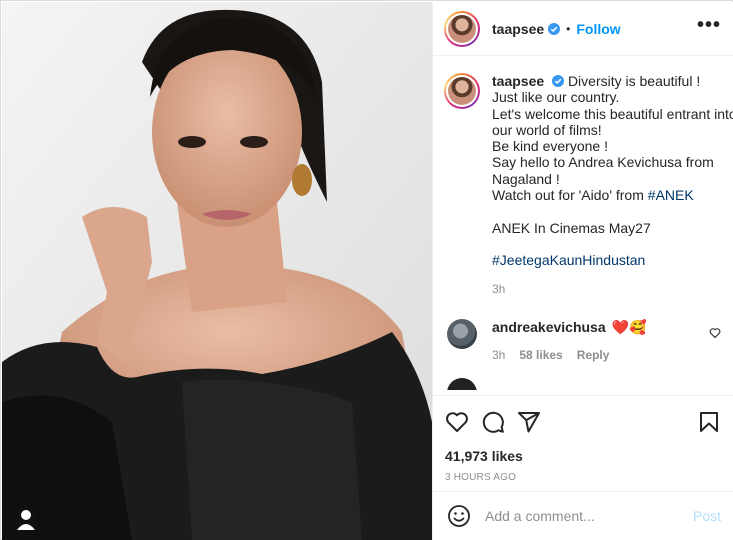  I want to click on caption-line: Nagaland !, so click(526, 178).